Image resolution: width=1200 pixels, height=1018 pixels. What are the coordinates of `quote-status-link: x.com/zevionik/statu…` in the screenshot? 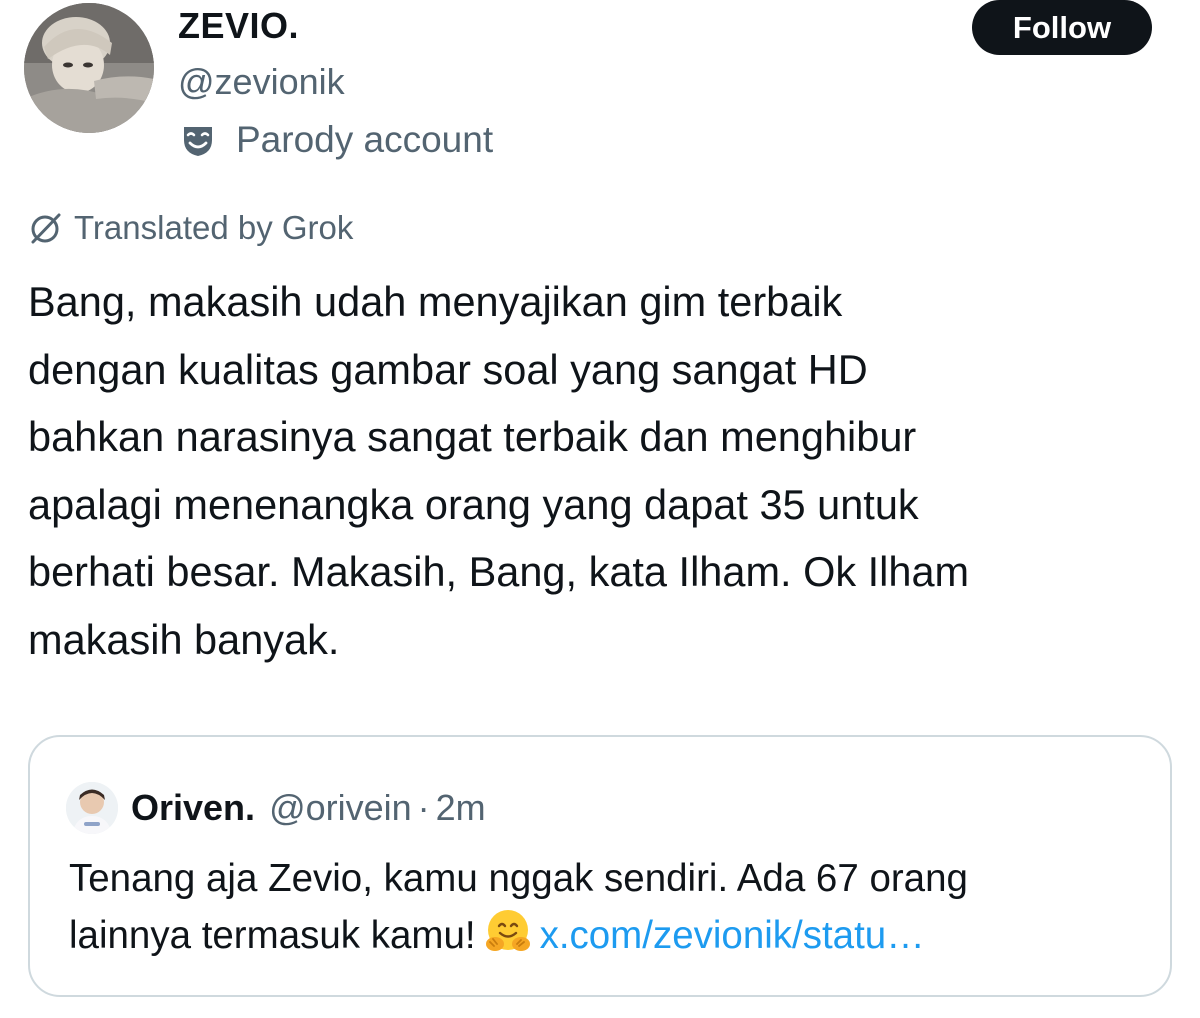 It's located at (732, 935).